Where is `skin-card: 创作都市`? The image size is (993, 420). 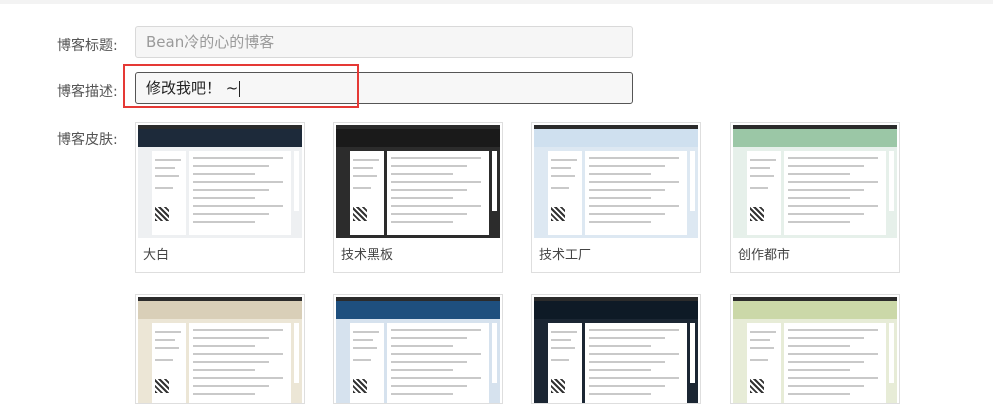
skin-card: 创作都市 is located at coordinates (815, 197).